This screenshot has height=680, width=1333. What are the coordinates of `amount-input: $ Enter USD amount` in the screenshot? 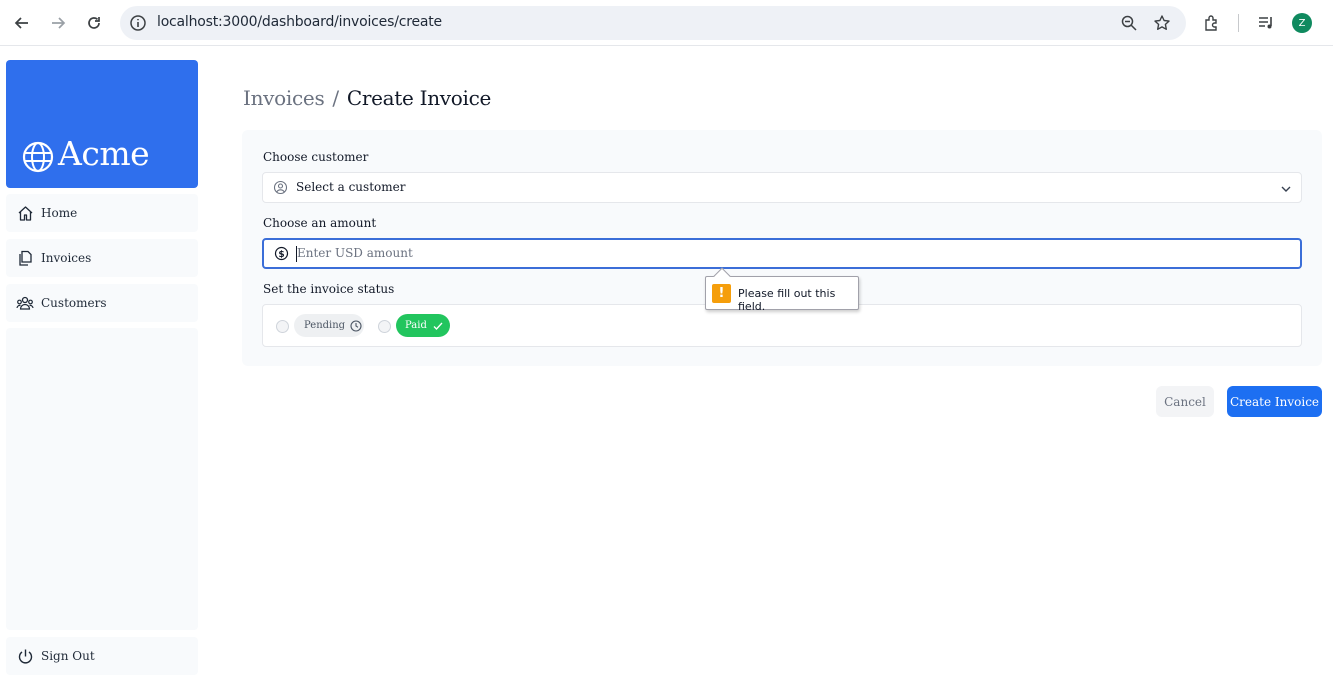 It's located at (782, 253).